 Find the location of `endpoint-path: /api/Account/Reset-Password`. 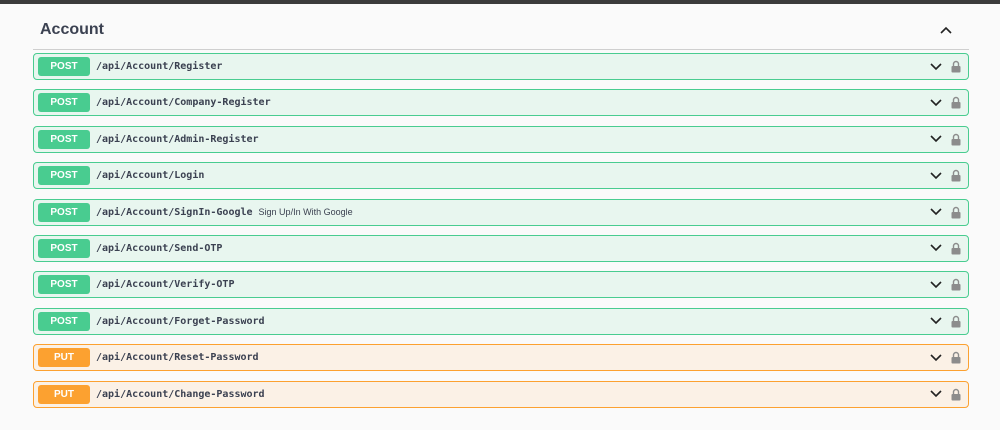

endpoint-path: /api/Account/Reset-Password is located at coordinates (177, 358).